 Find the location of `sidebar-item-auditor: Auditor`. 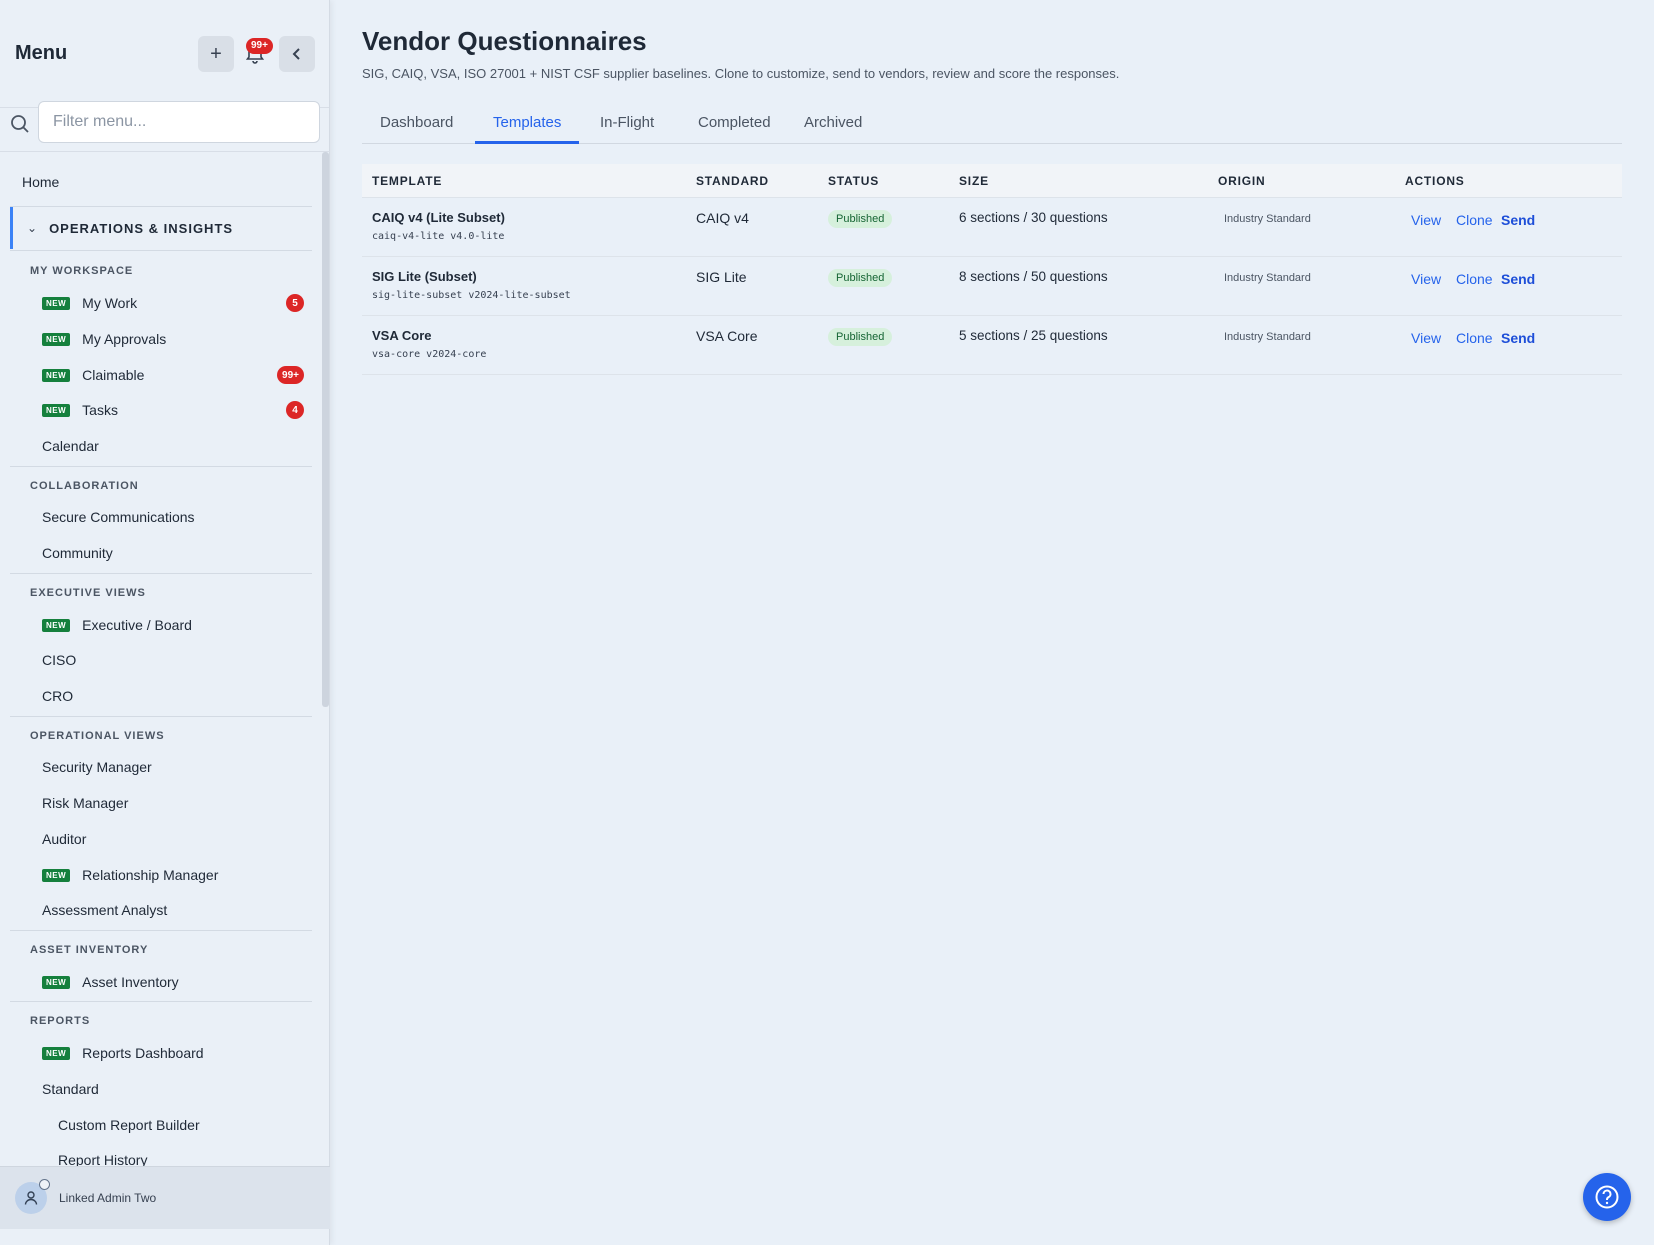

sidebar-item-auditor: Auditor is located at coordinates (173, 839).